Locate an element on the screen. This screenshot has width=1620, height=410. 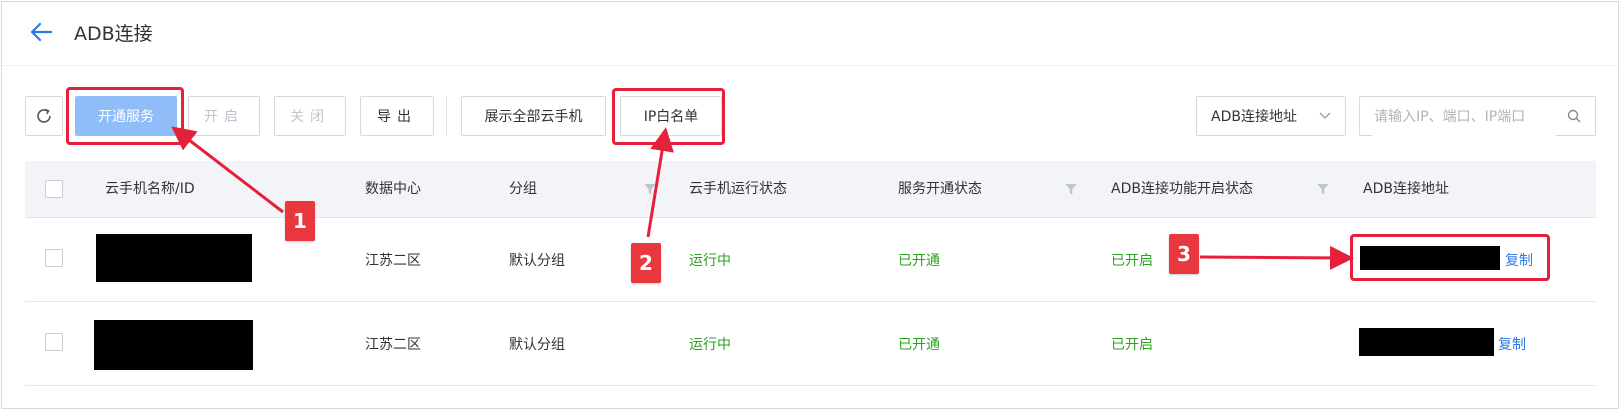
annotation-badge-2: 2 is located at coordinates (646, 263).